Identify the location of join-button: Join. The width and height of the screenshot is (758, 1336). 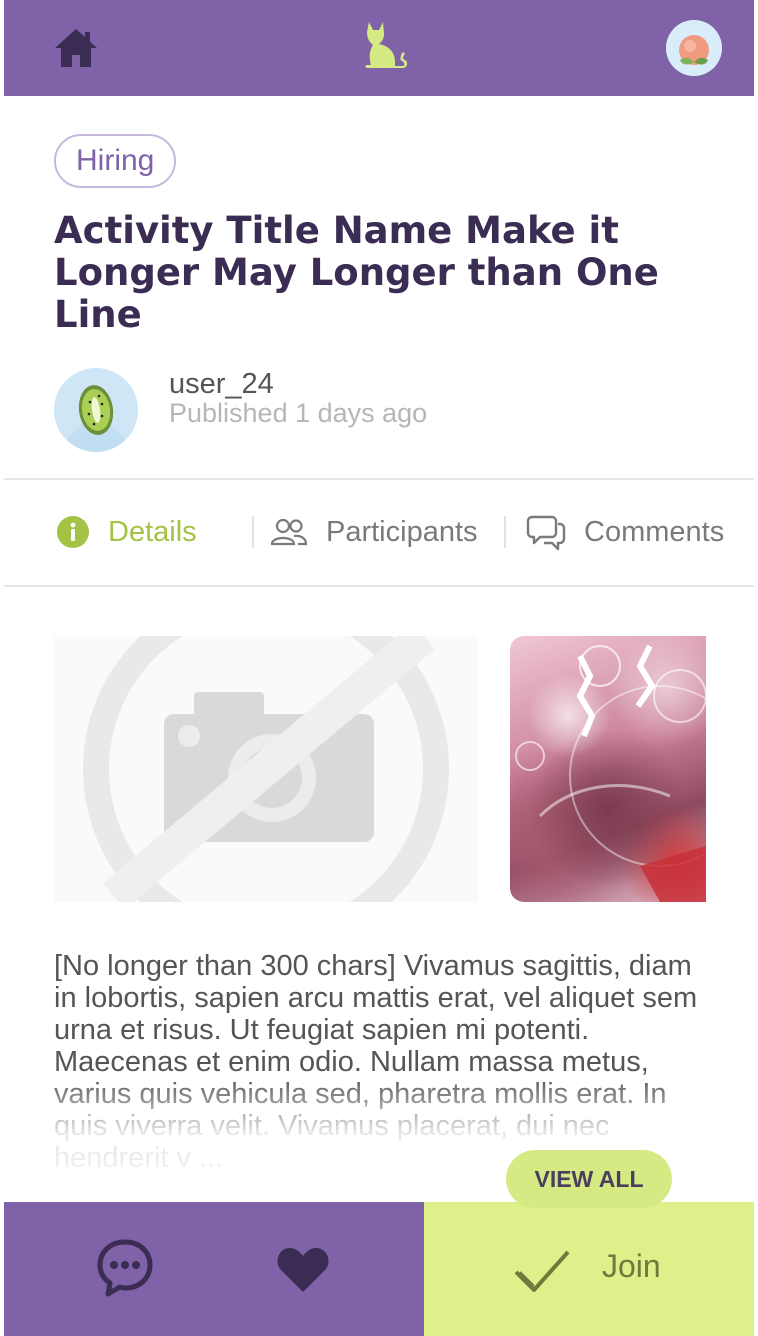
(589, 1269).